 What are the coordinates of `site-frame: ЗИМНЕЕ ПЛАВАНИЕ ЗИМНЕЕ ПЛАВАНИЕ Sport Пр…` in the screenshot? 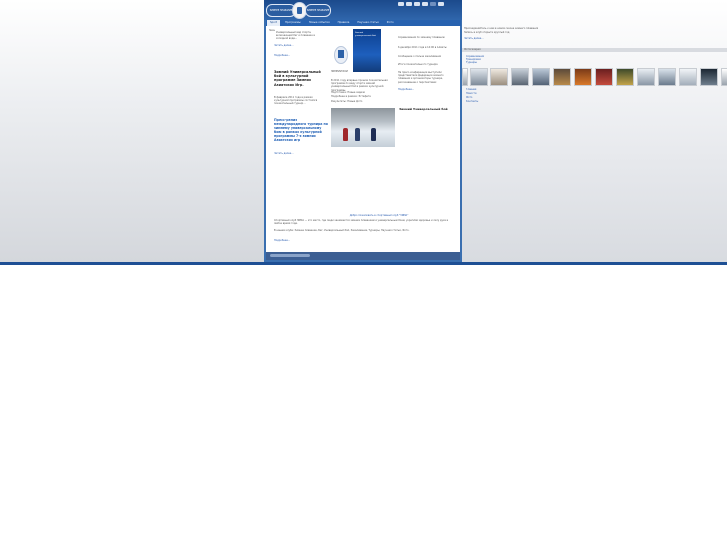 It's located at (363, 131).